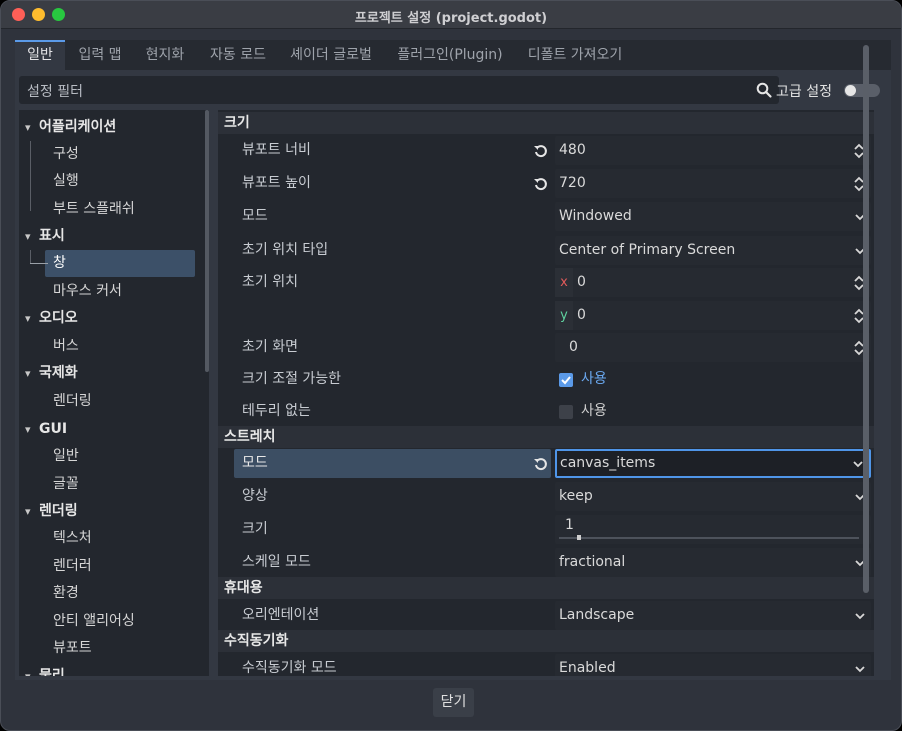 The width and height of the screenshot is (902, 731). What do you see at coordinates (546, 250) in the screenshot?
I see `prop-initial-position-type: 초기 위치 타입 Center of Primary Screen` at bounding box center [546, 250].